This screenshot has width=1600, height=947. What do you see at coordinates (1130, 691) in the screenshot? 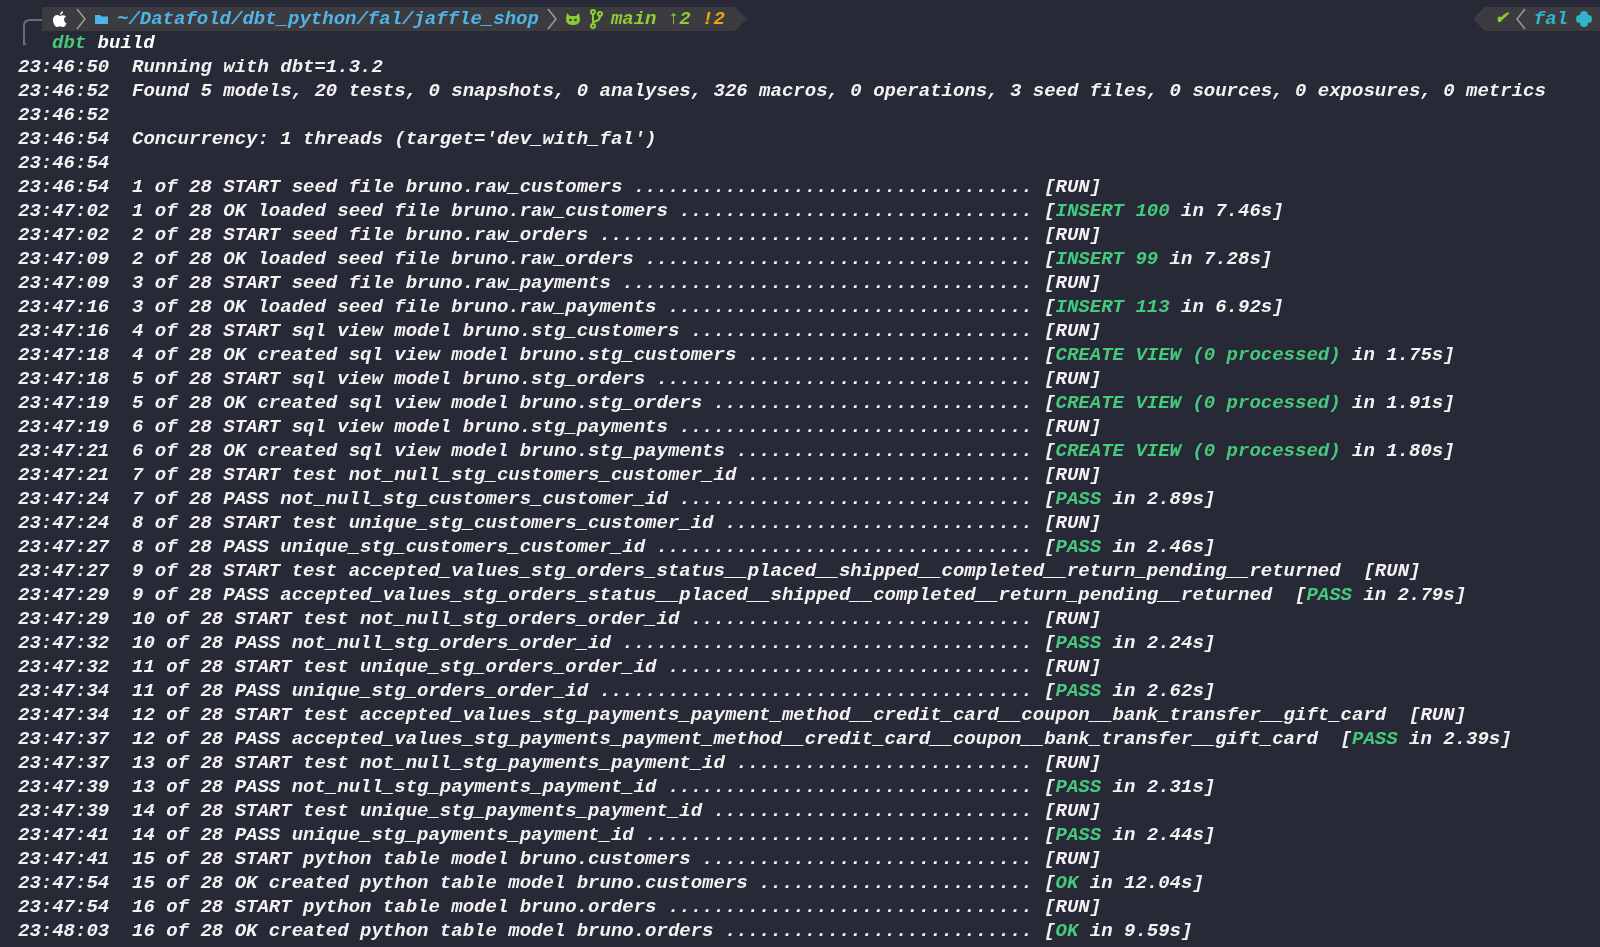
I see `status-text: [PASS in 2.62s]` at bounding box center [1130, 691].